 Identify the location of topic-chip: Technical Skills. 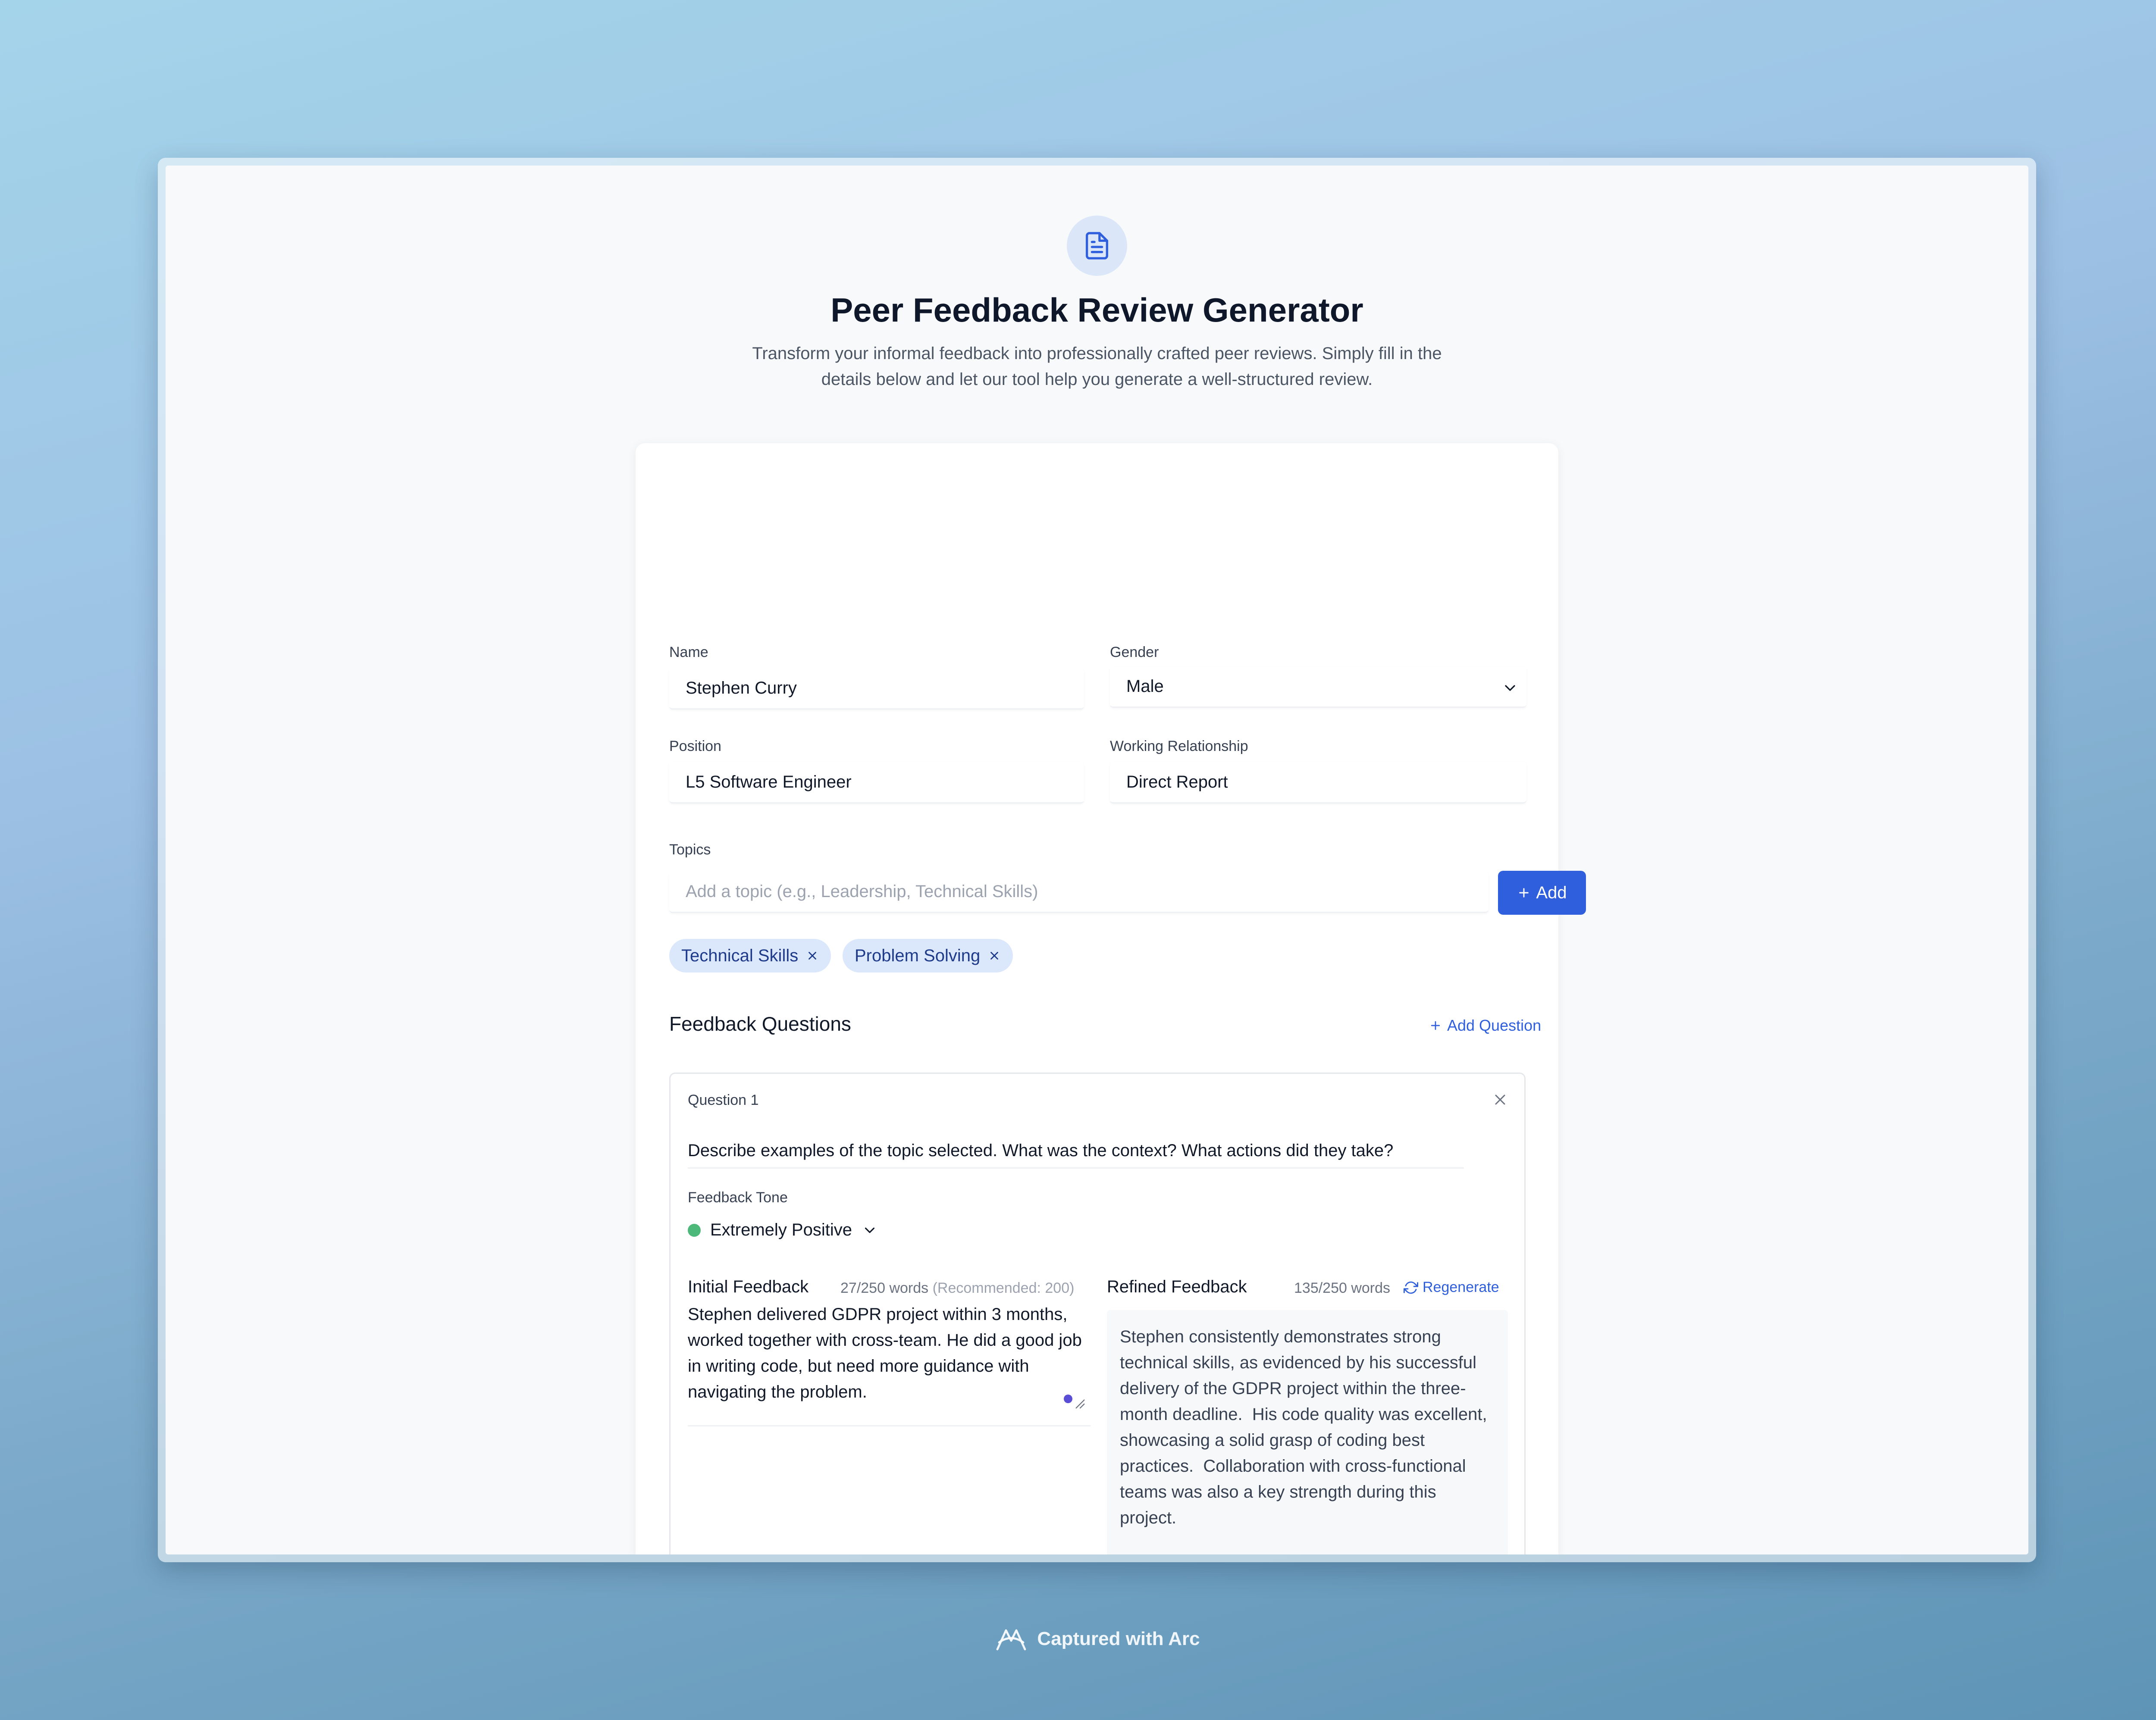
(750, 956).